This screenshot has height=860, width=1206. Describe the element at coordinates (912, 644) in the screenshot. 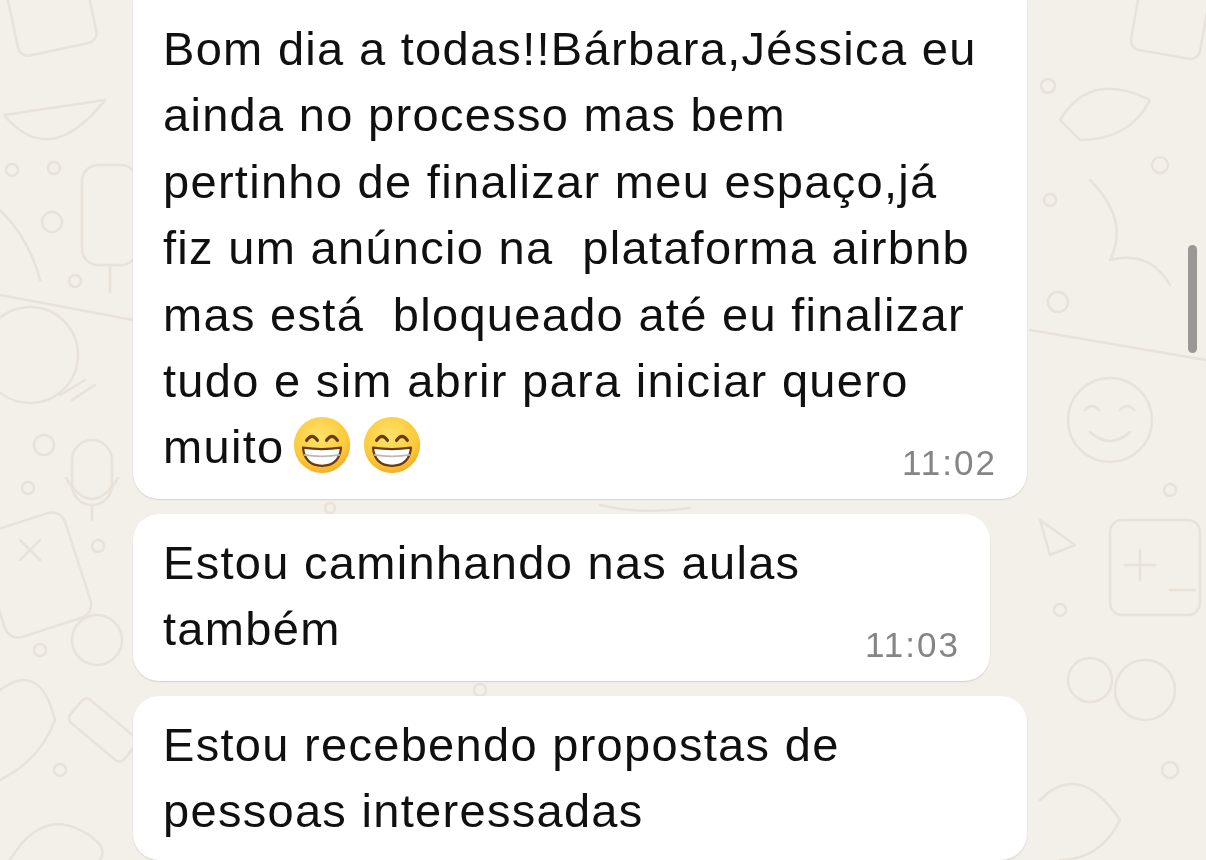

I see `message-time: 11:03` at that location.